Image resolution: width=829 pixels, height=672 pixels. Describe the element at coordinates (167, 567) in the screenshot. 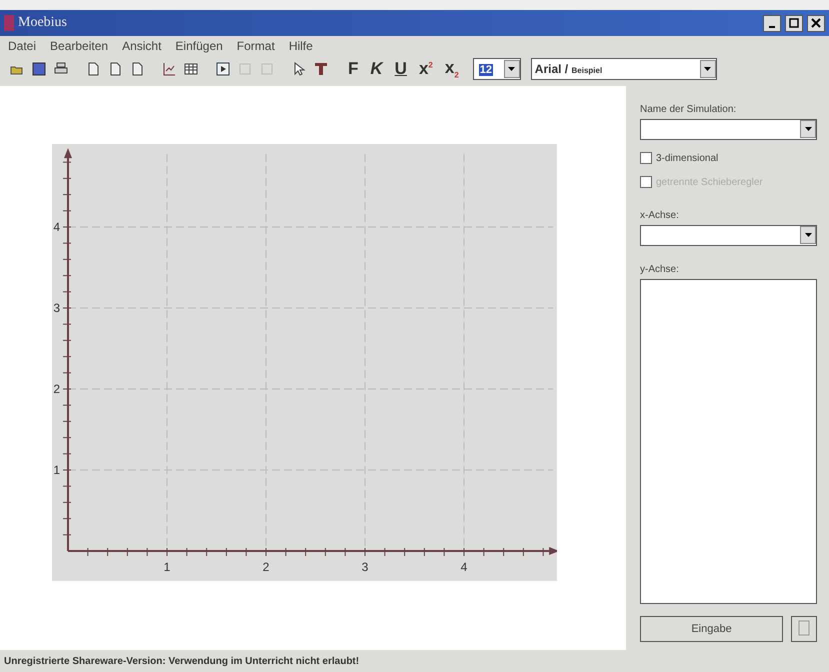

I see `x-tick-label: 1` at that location.